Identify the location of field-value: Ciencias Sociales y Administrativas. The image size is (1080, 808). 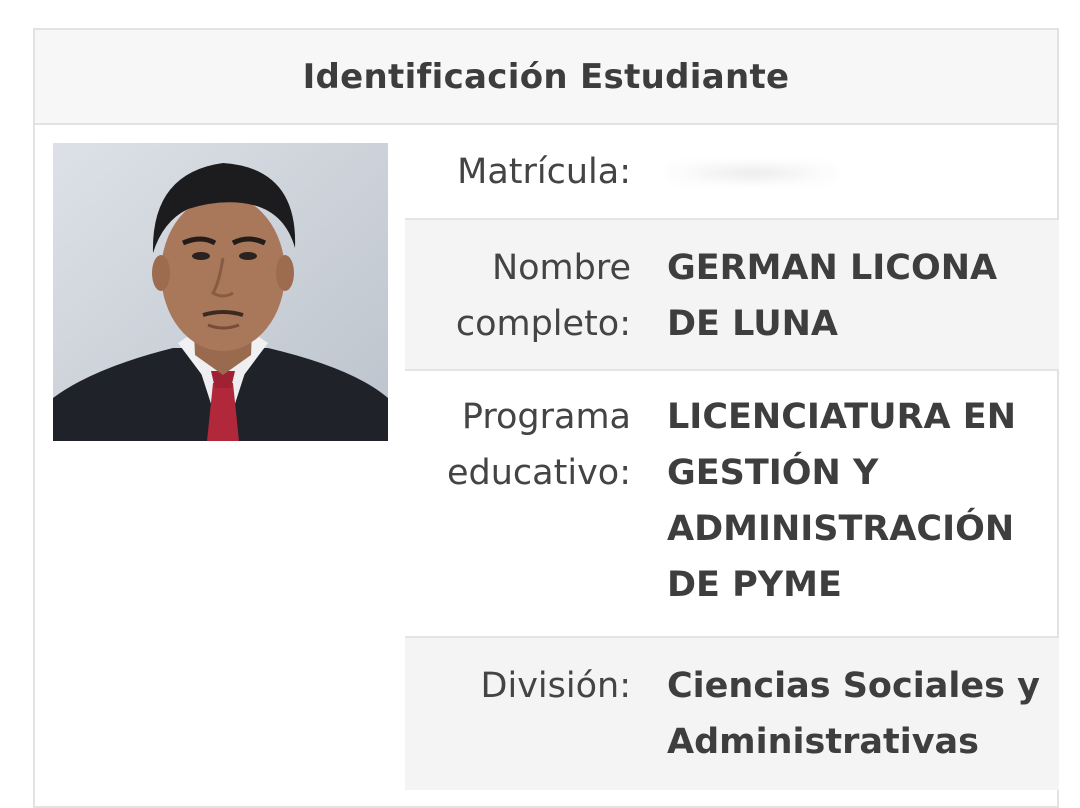
(853, 714).